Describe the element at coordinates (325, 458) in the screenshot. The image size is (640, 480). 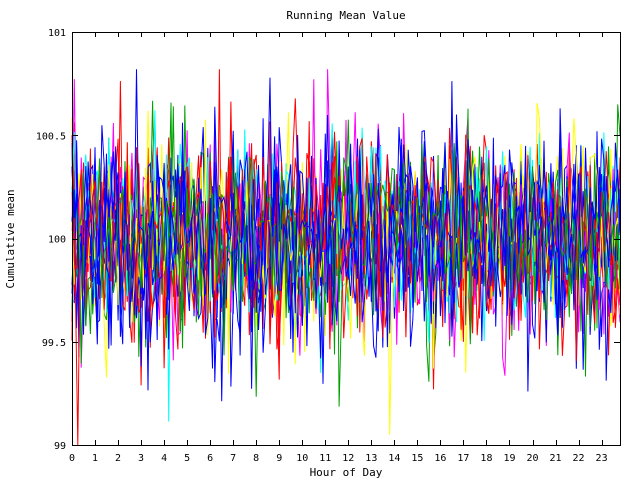
I see `x-tick-label: 11` at that location.